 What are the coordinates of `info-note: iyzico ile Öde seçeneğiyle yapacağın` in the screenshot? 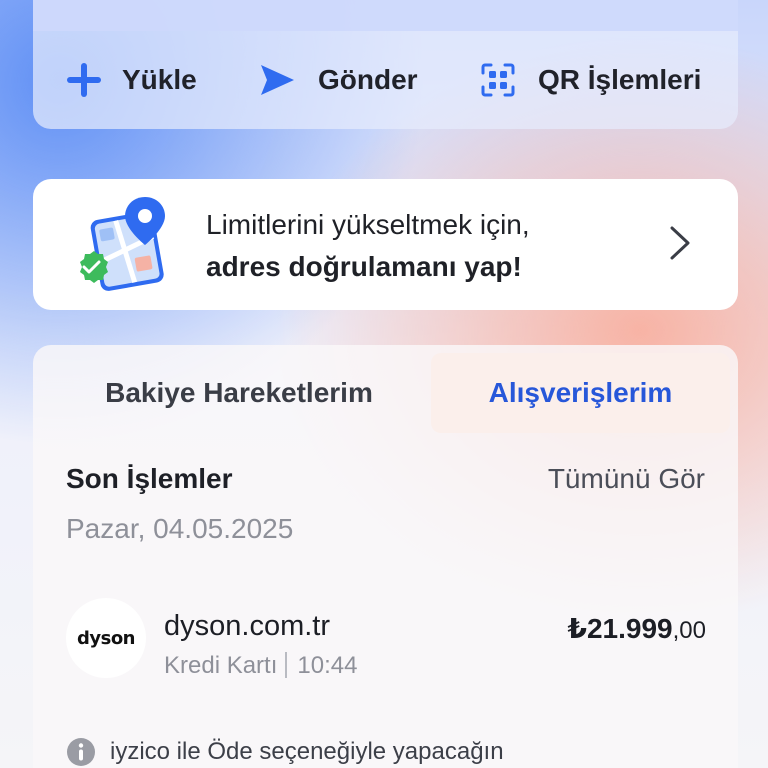 It's located at (285, 752).